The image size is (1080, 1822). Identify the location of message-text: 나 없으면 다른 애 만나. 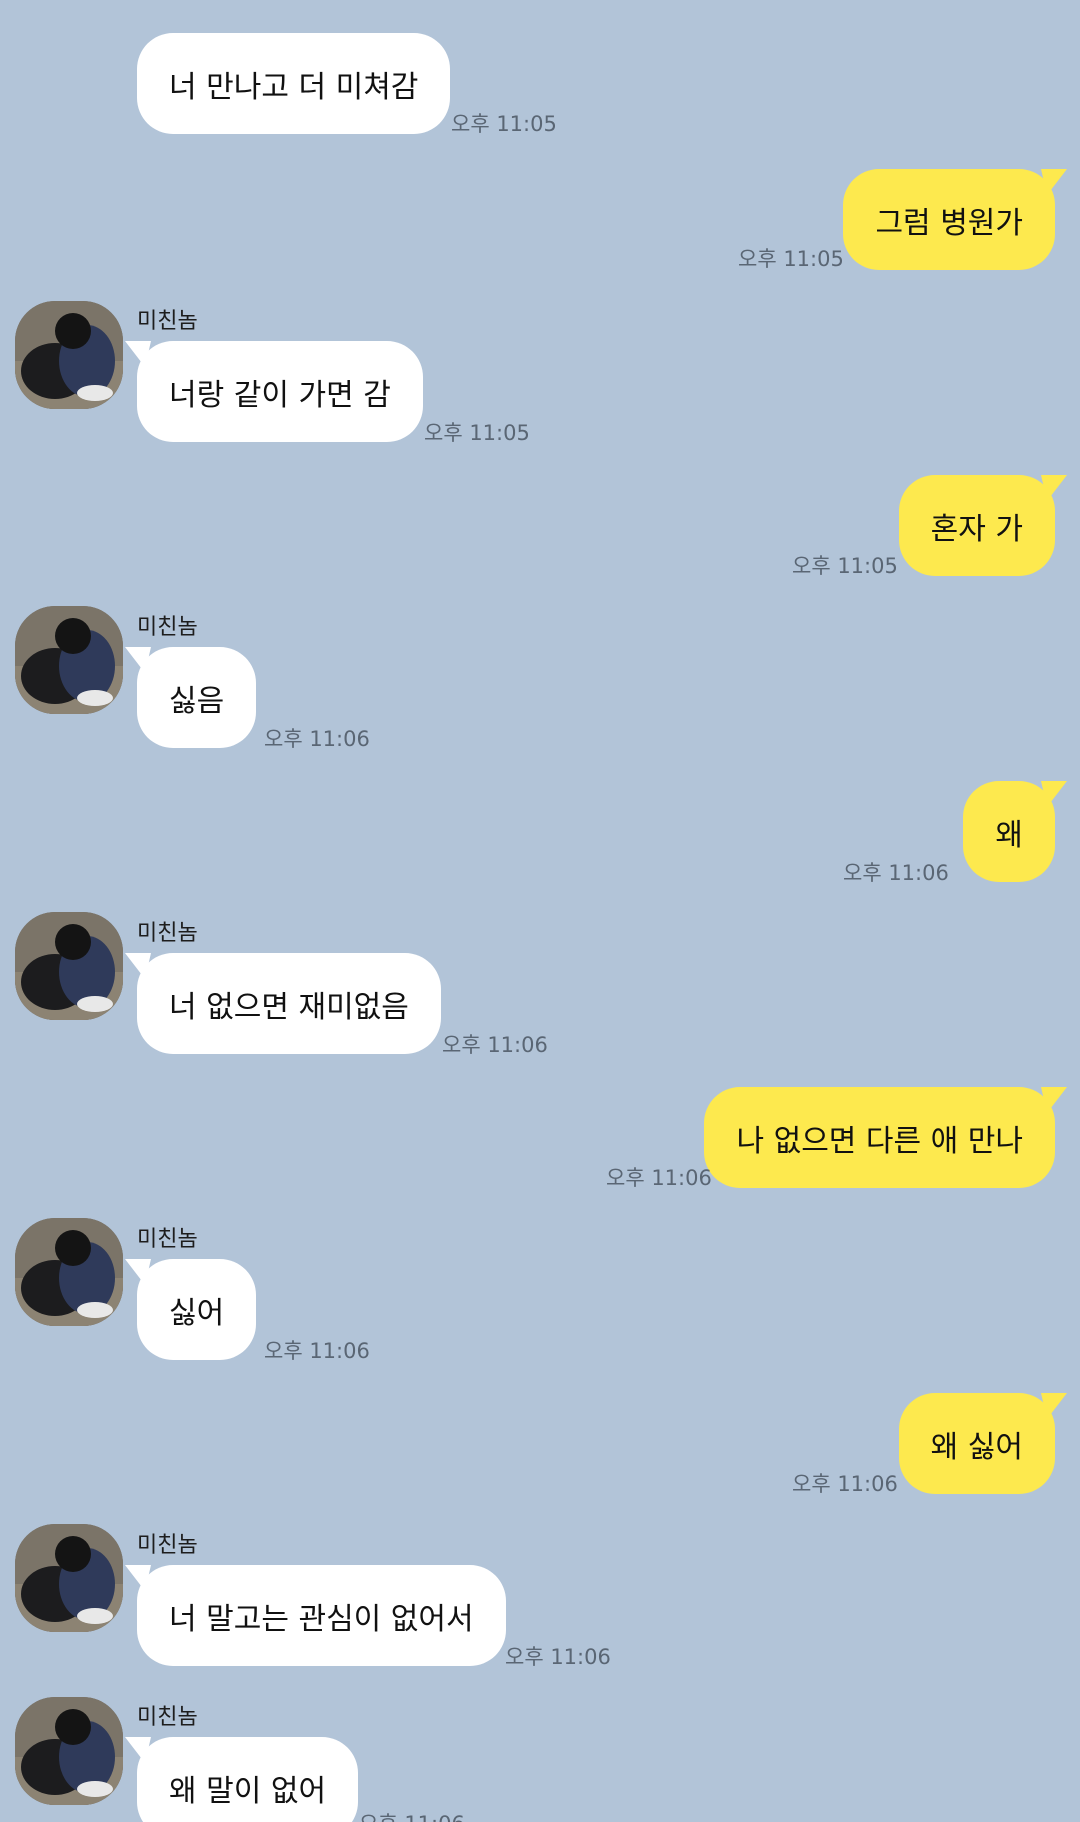
(879, 1141).